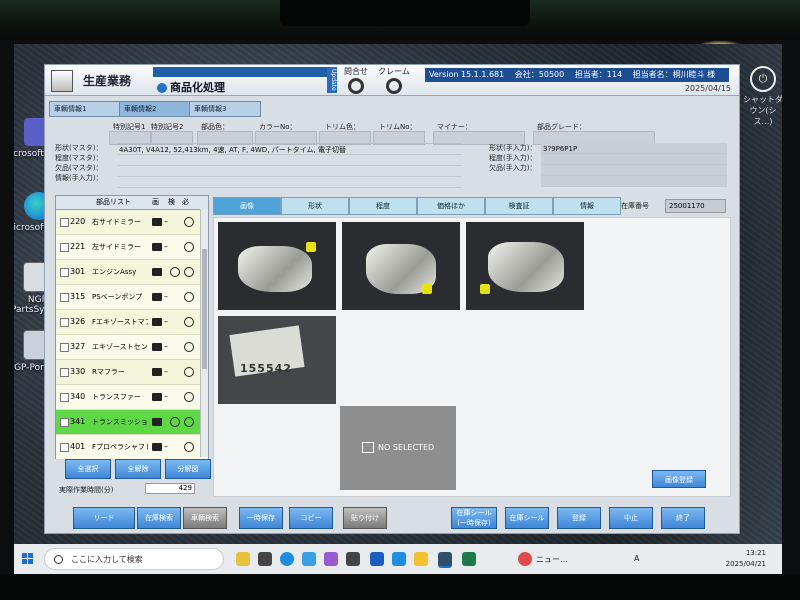 The image size is (800, 600). I want to click on tab-shape: 形状, so click(315, 206).